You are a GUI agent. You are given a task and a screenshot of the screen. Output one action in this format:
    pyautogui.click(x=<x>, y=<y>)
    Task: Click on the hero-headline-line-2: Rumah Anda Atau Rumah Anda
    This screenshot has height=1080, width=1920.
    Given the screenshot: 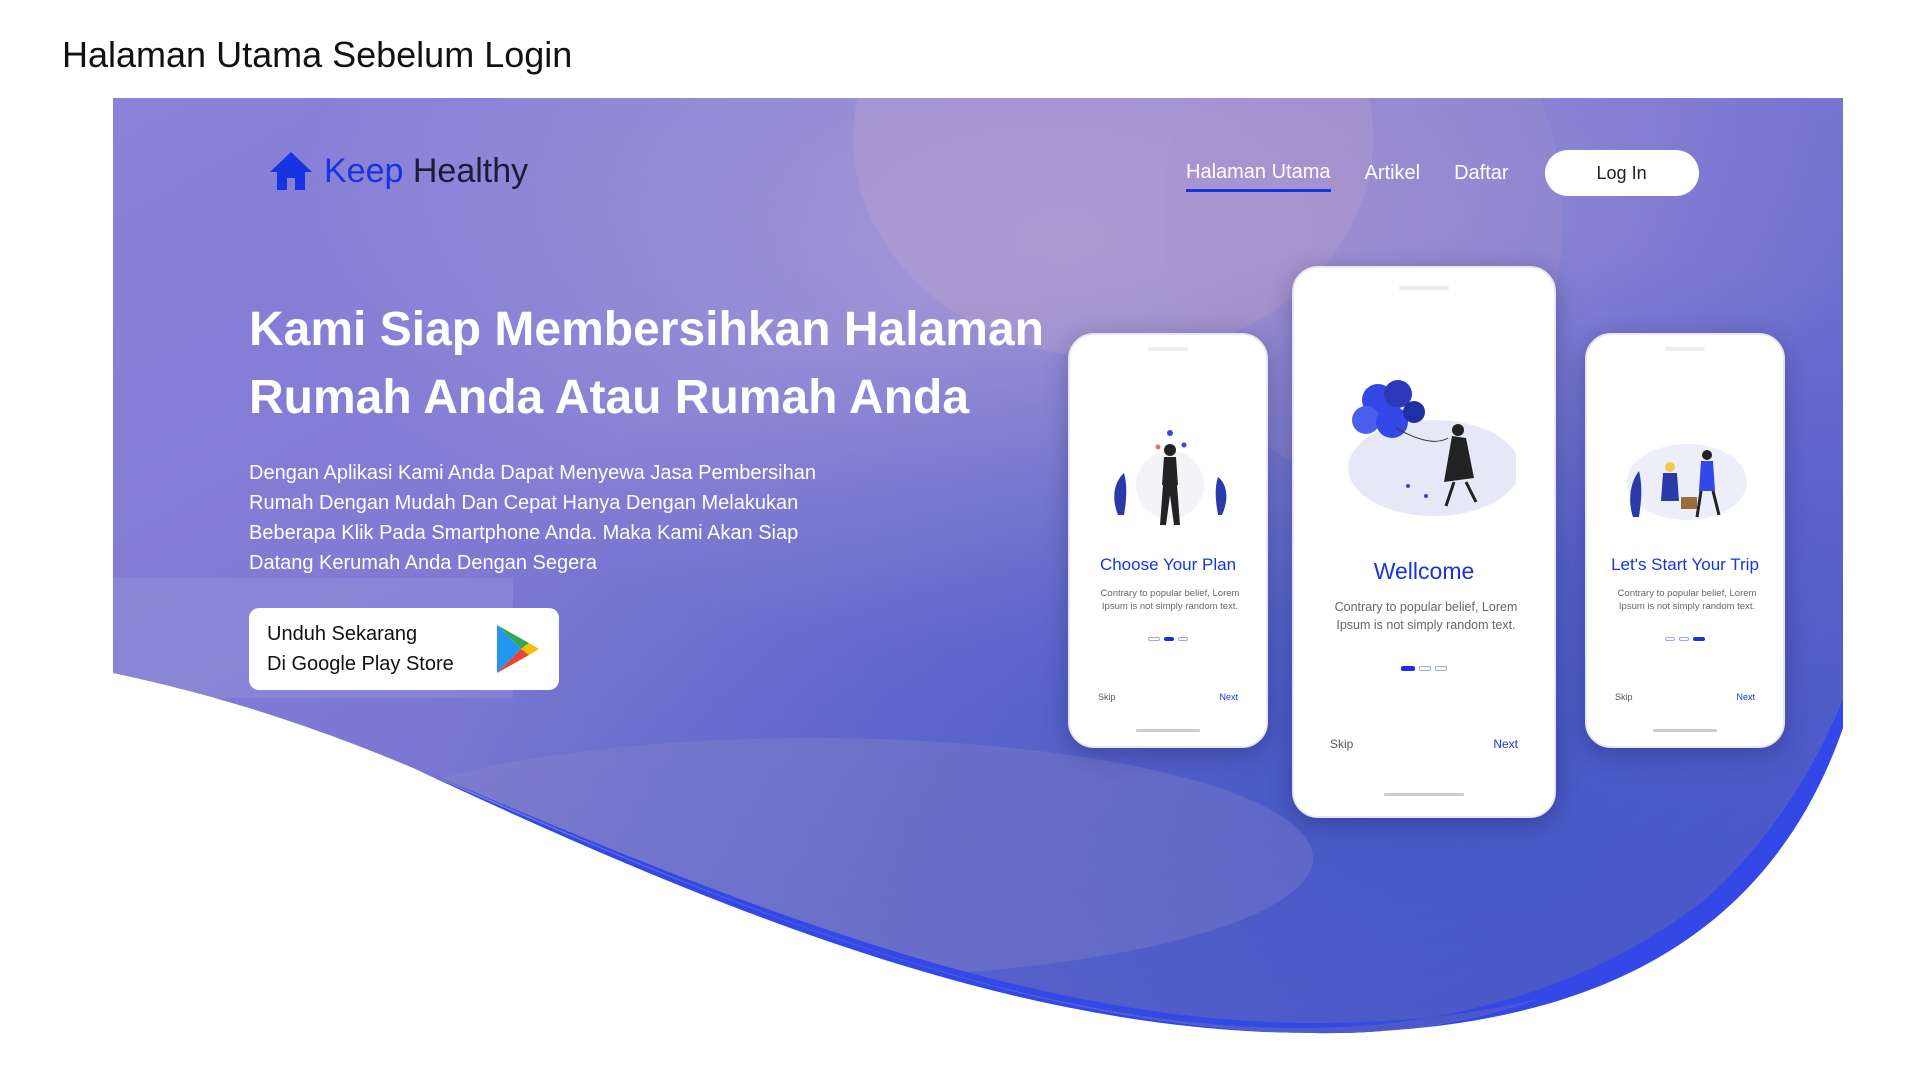 What is the action you would take?
    pyautogui.click(x=609, y=397)
    